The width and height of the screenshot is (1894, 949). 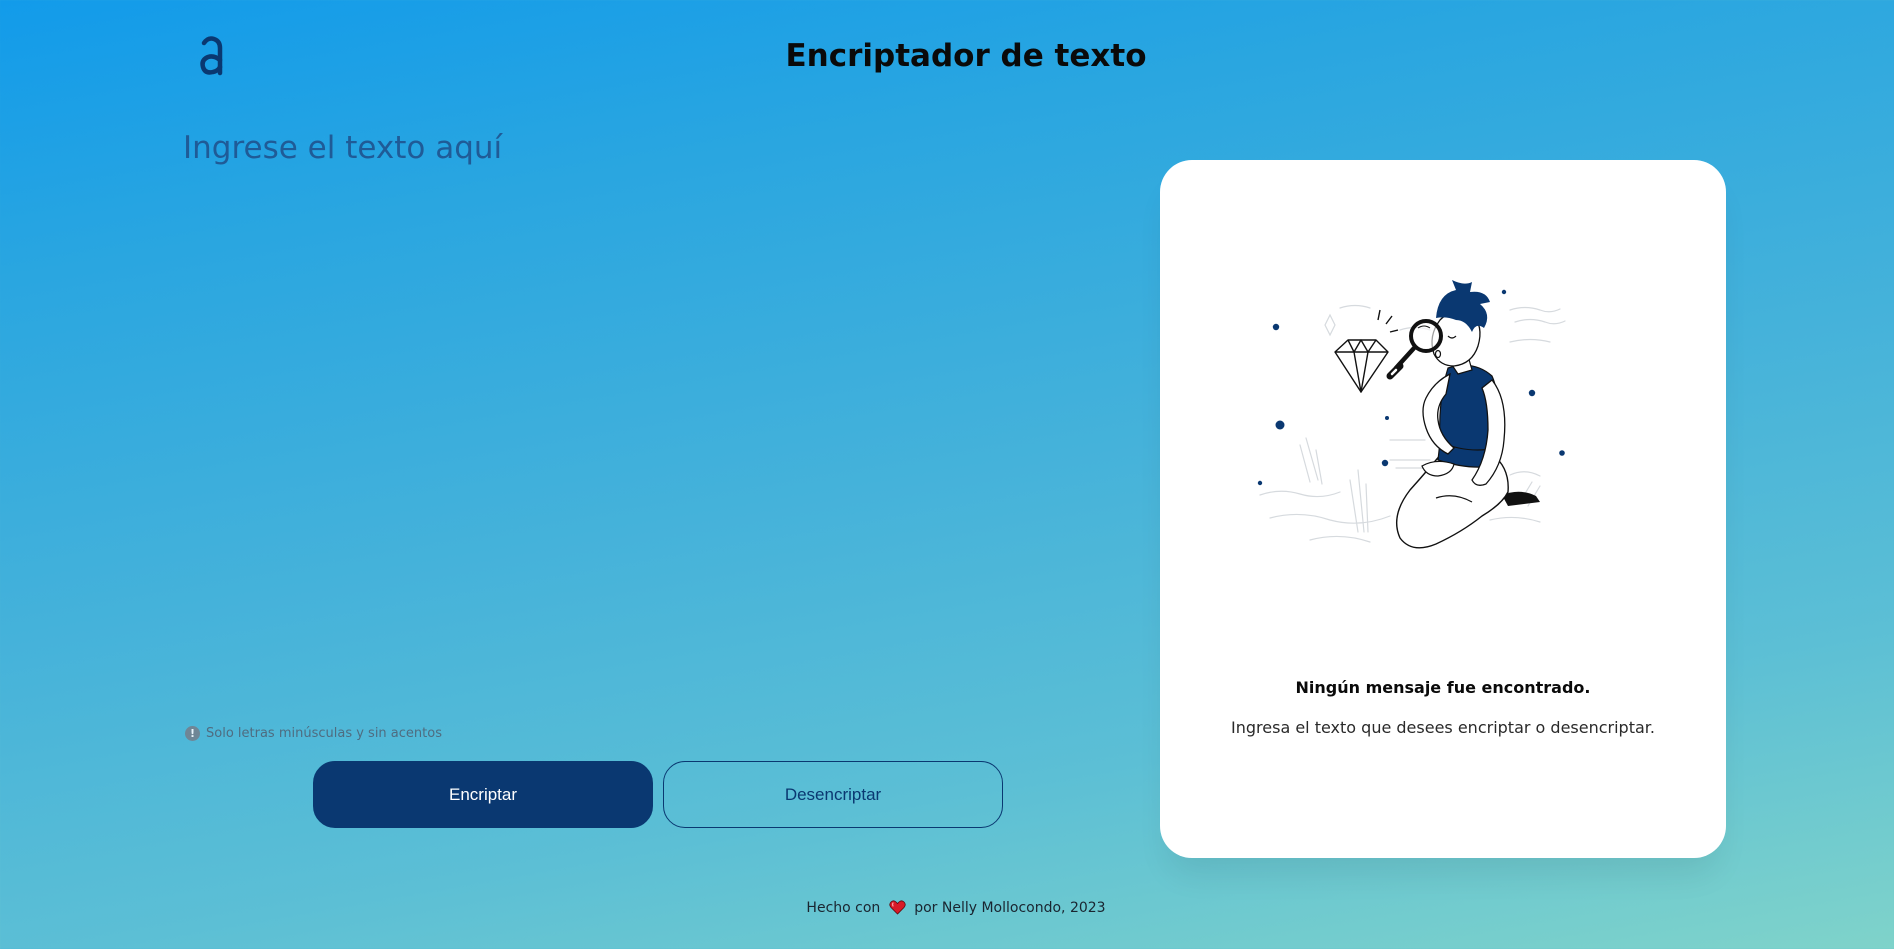 I want to click on empty-state-title: Ningún mensaje fue encontrado., so click(x=1443, y=687).